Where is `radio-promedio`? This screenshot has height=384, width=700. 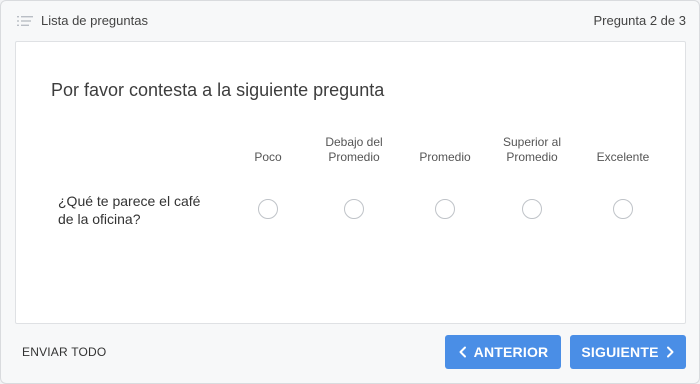 radio-promedio is located at coordinates (445, 209).